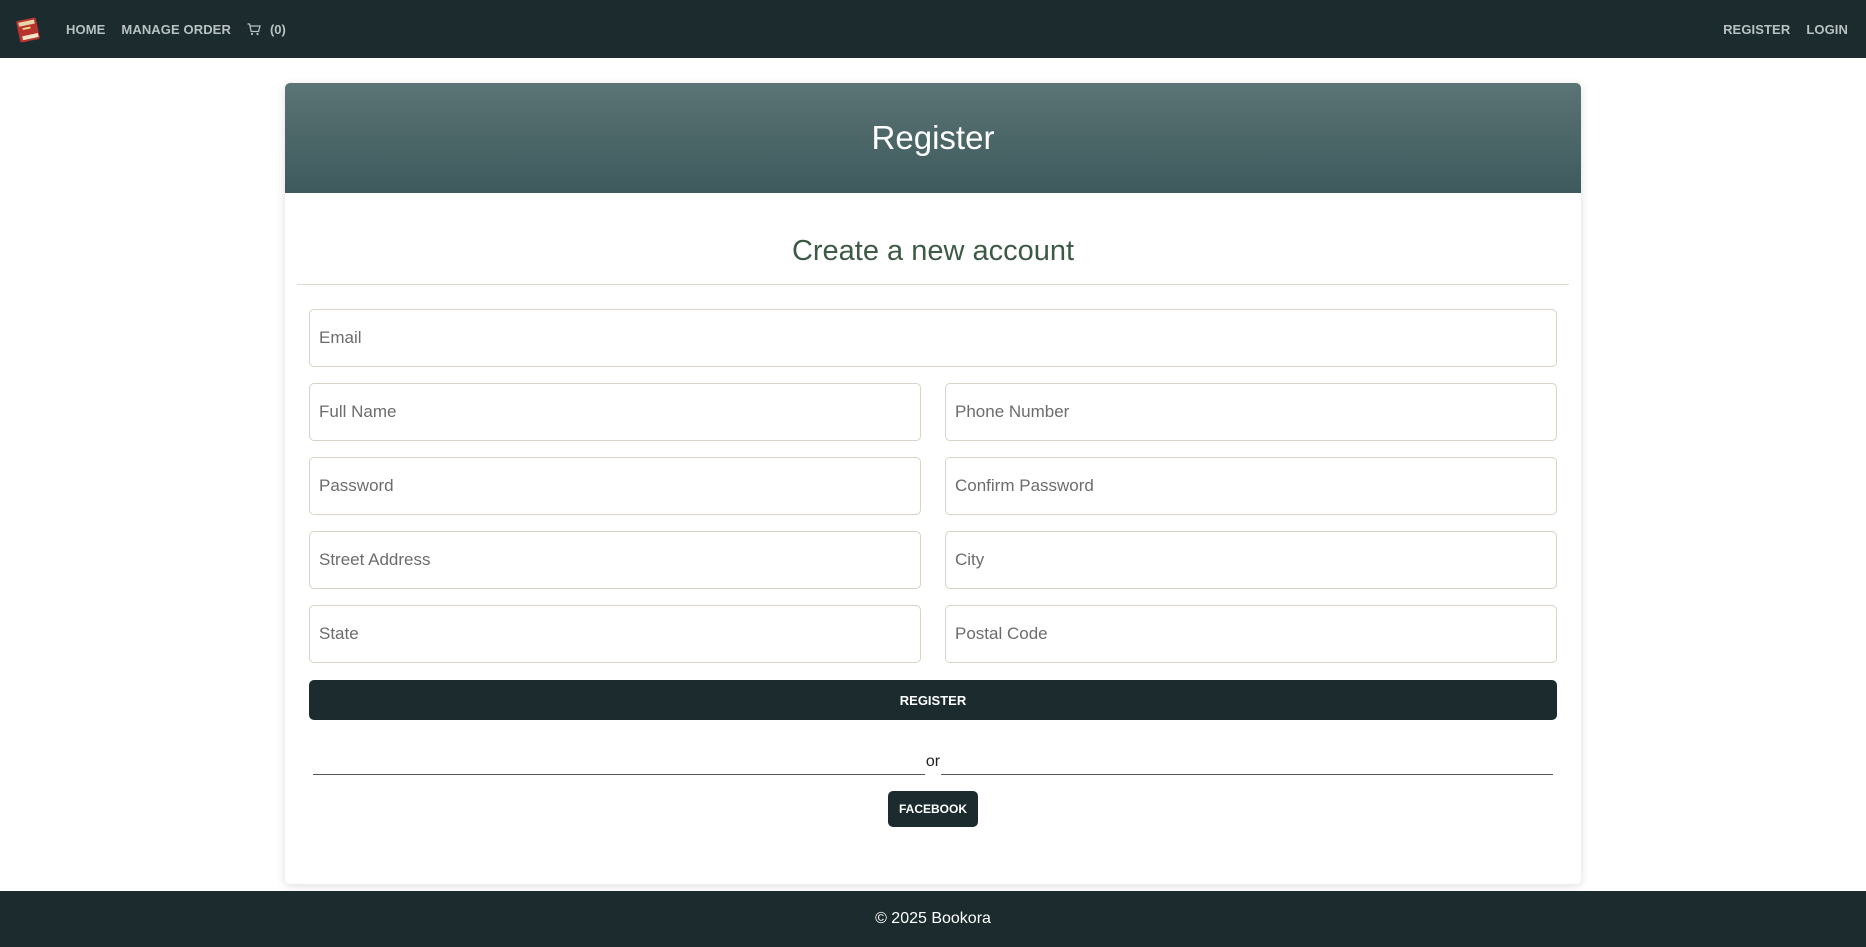 This screenshot has height=947, width=1866. Describe the element at coordinates (933, 809) in the screenshot. I see `facebook-login-button: FACEBOOK` at that location.